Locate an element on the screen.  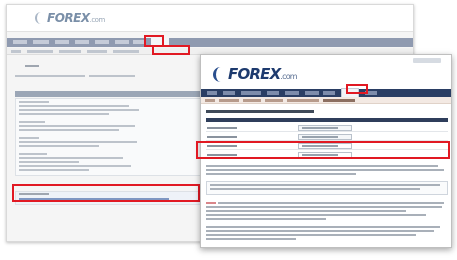
front-main-nav is located at coordinates (326, 93).